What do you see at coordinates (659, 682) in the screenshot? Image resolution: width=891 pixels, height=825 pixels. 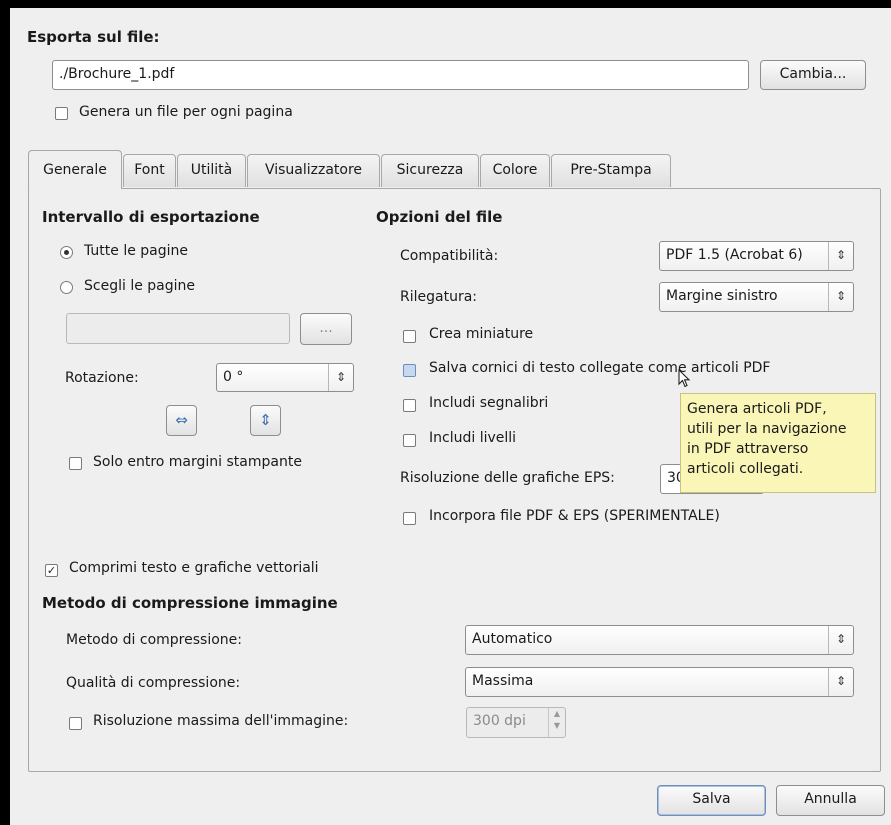 I see `compression-quality-select: Massima ⇕` at bounding box center [659, 682].